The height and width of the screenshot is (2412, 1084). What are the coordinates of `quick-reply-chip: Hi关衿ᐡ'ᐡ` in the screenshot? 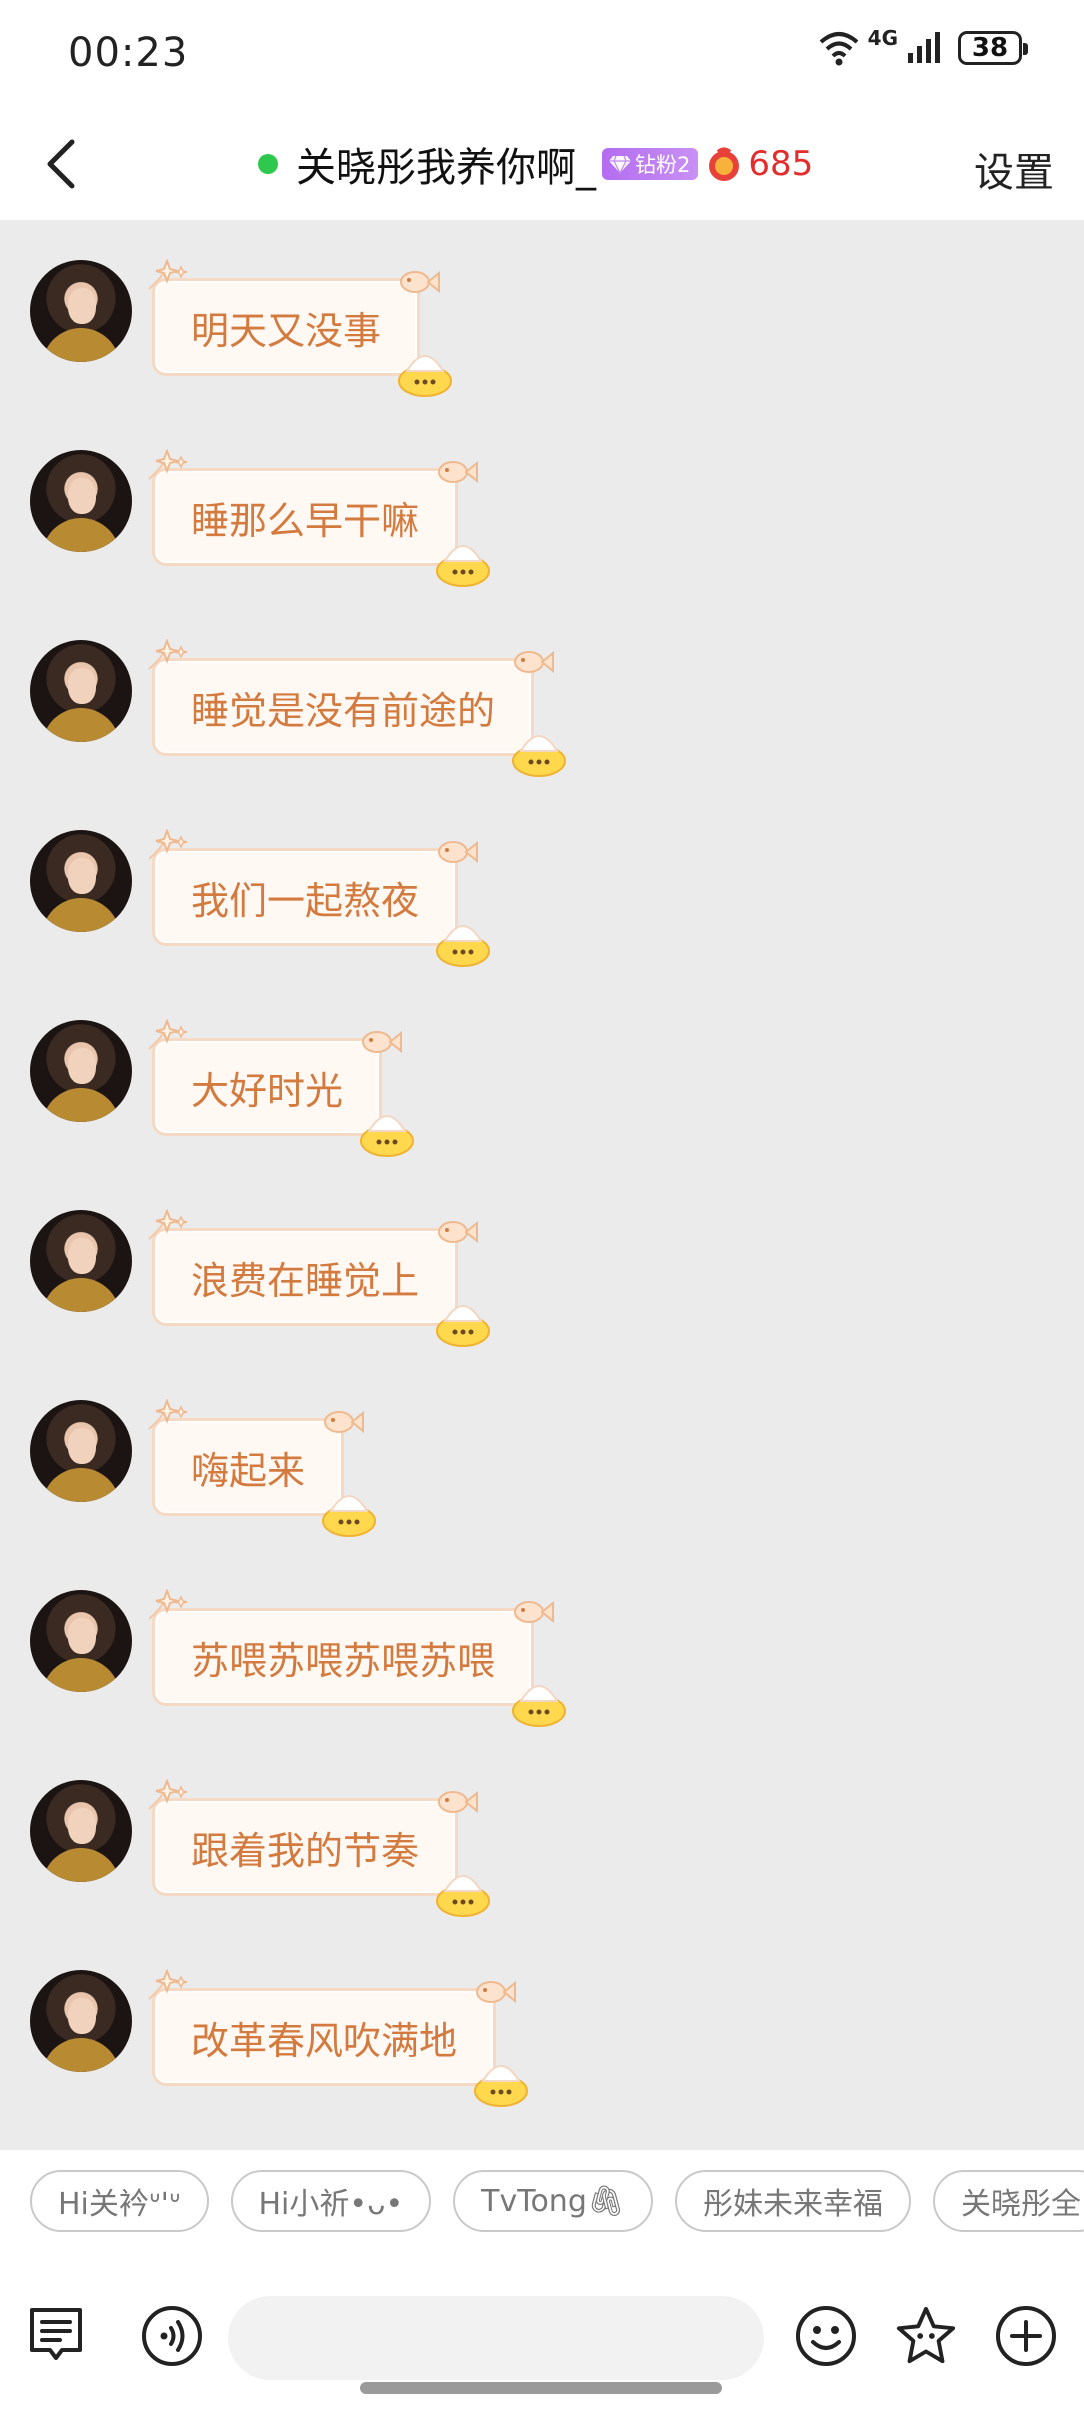 It's located at (119, 2201).